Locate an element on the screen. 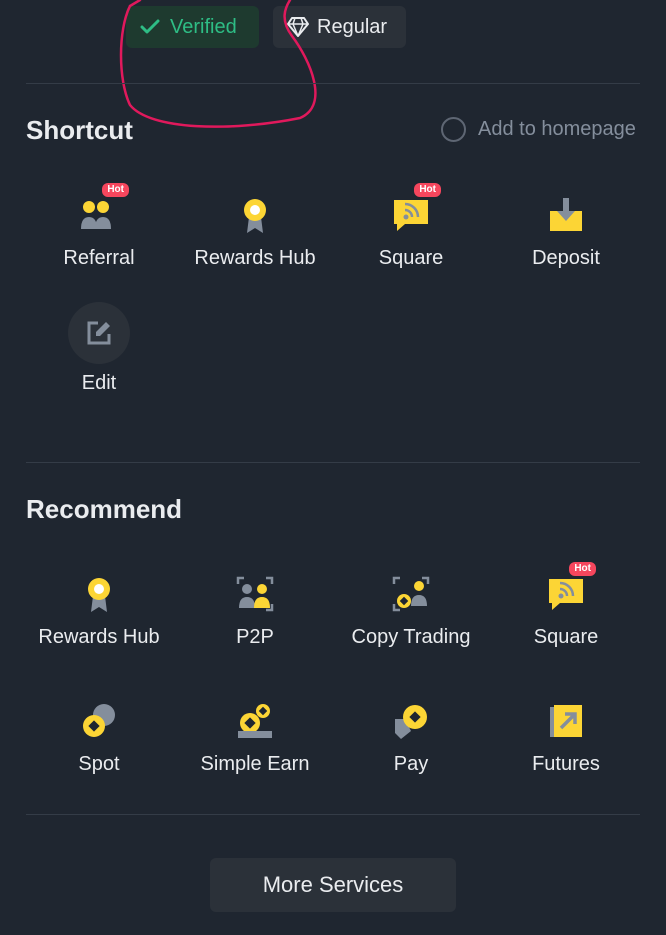  p2p-icon is located at coordinates (255, 594).